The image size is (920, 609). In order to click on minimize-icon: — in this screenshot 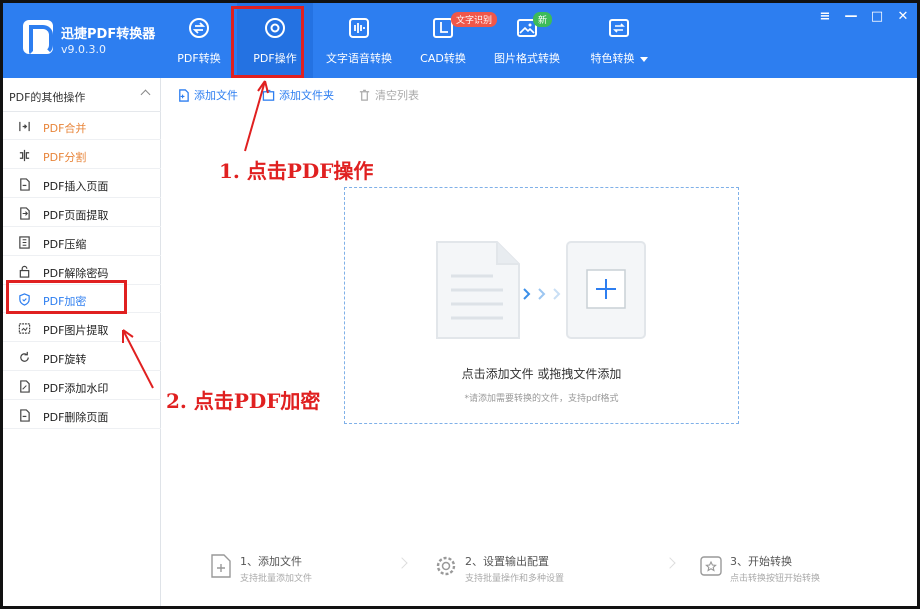, I will do `click(851, 16)`.